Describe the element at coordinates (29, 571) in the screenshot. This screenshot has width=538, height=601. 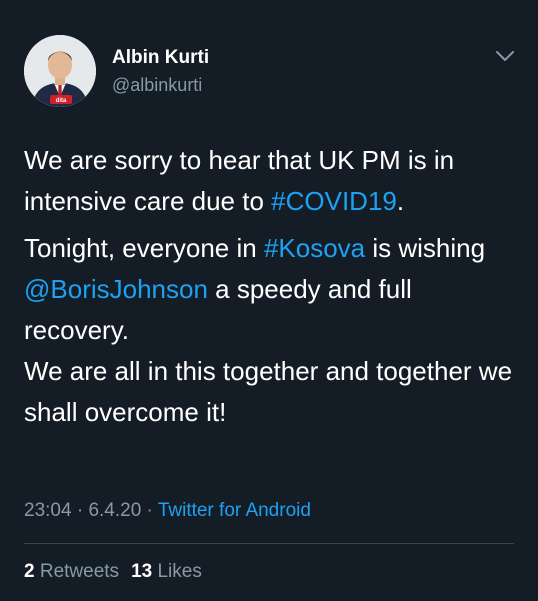
I see `retweets-count: 2` at that location.